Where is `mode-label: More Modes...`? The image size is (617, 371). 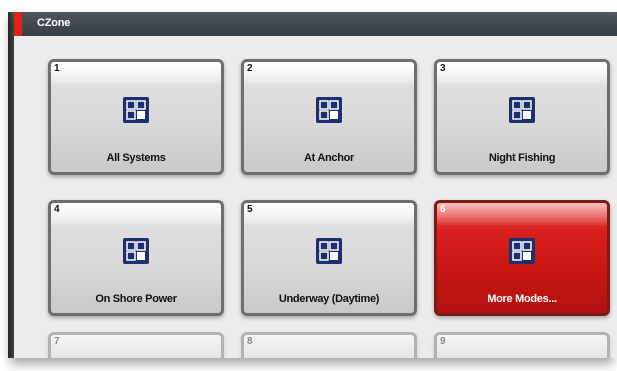 mode-label: More Modes... is located at coordinates (522, 299).